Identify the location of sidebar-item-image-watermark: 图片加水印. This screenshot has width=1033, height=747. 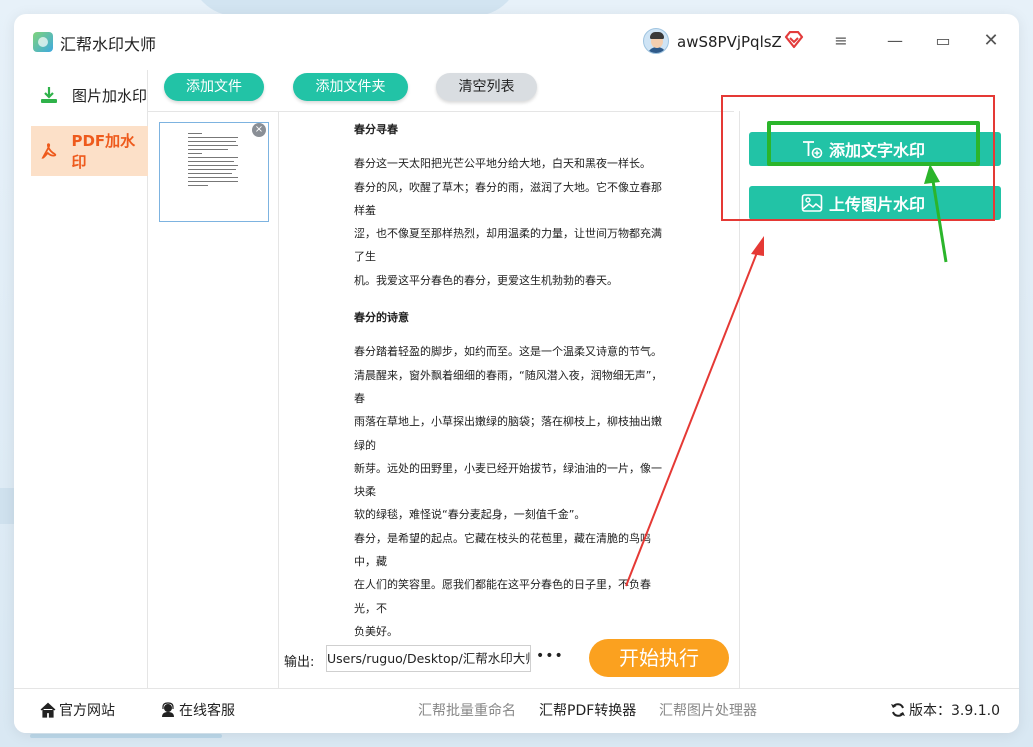
(89, 95).